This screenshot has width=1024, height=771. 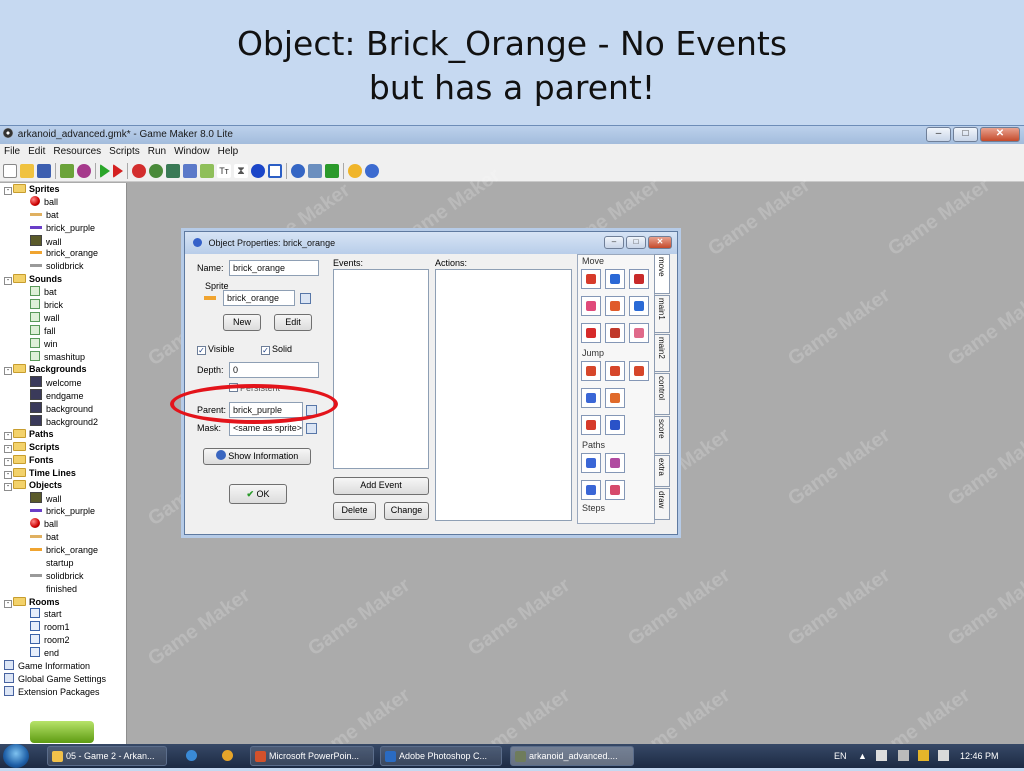 What do you see at coordinates (215, 349) in the screenshot?
I see `visible-checkbox: ✓ Visible` at bounding box center [215, 349].